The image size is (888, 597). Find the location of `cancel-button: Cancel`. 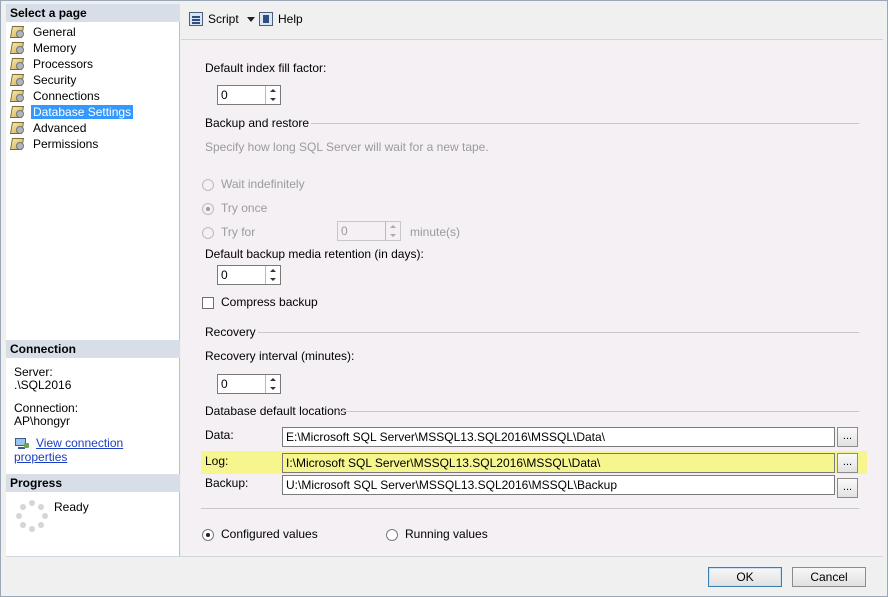

cancel-button: Cancel is located at coordinates (829, 577).